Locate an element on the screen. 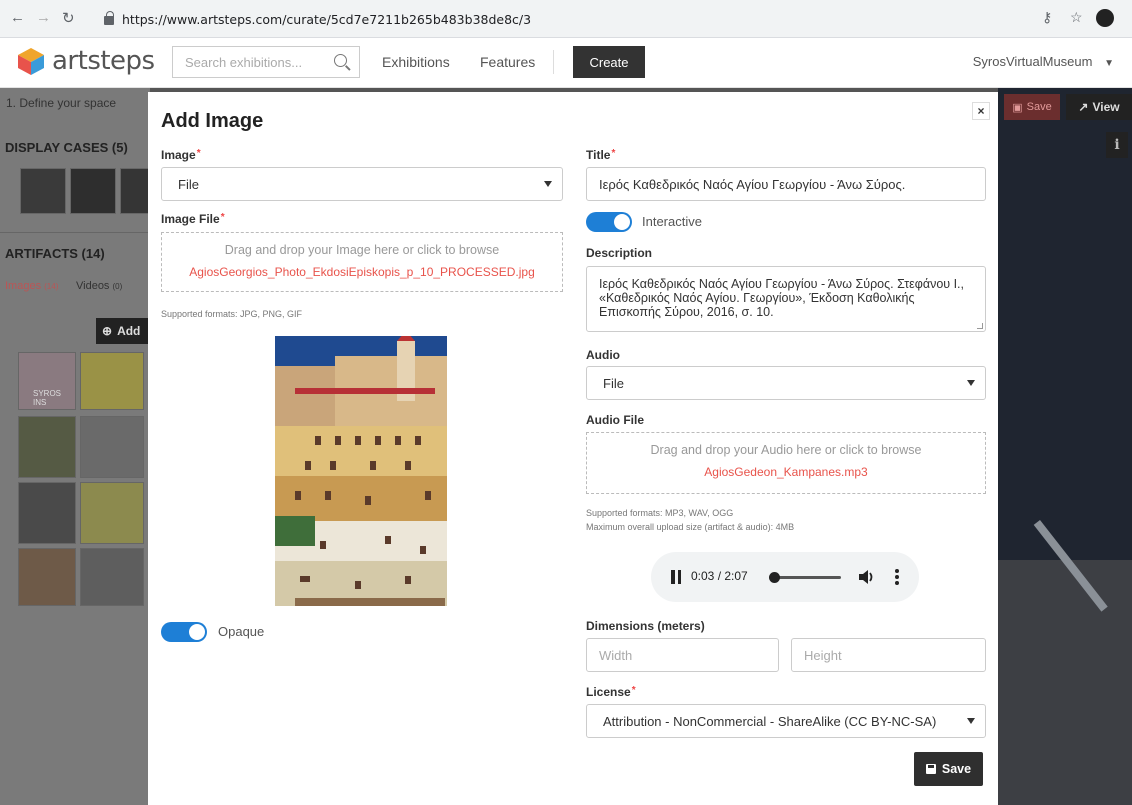 The height and width of the screenshot is (805, 1132). artifact-thumb: SYROS INS is located at coordinates (47, 381).